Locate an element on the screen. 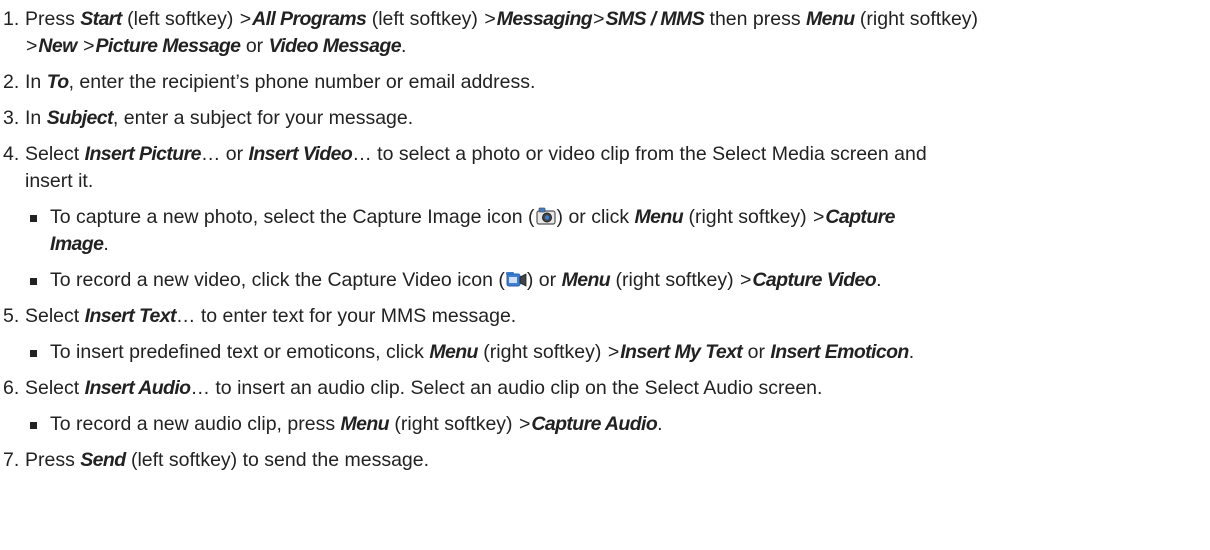 Image resolution: width=1210 pixels, height=550 pixels. body-text: insert it. is located at coordinates (59, 181).